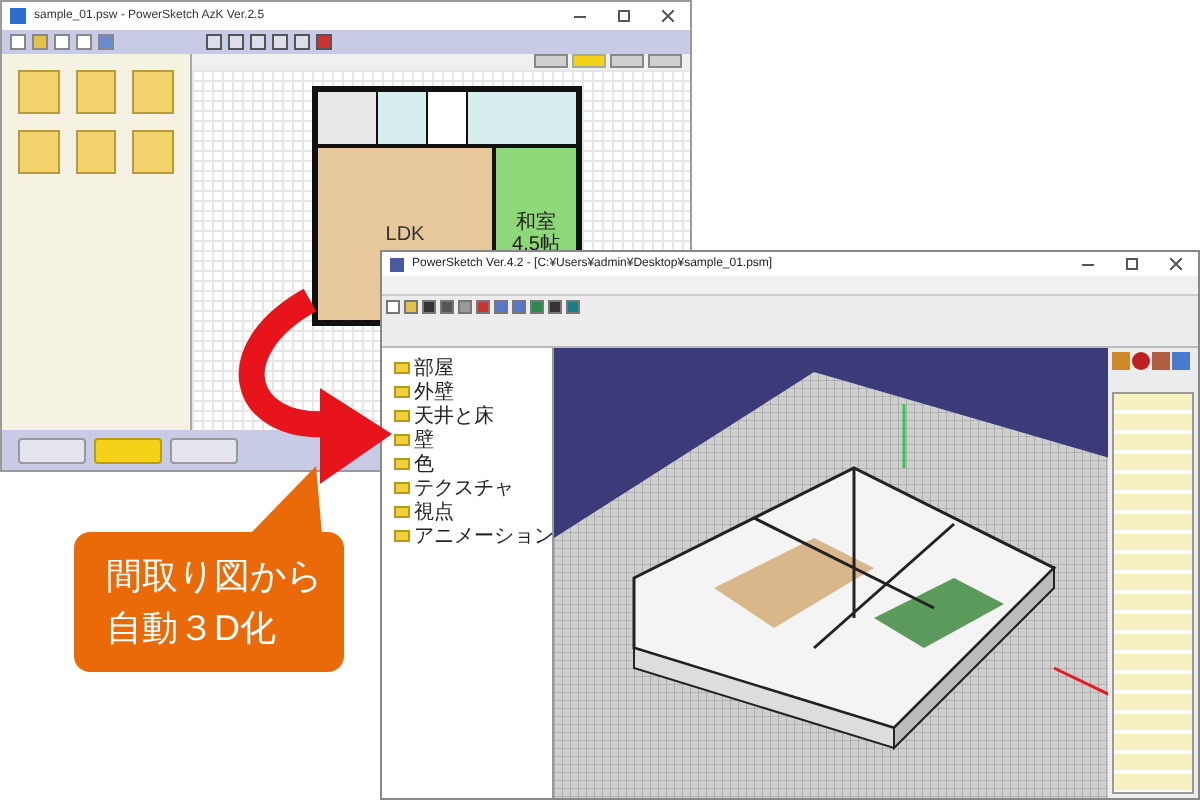 The height and width of the screenshot is (800, 1200). I want to click on bathroom-area, so click(522, 118).